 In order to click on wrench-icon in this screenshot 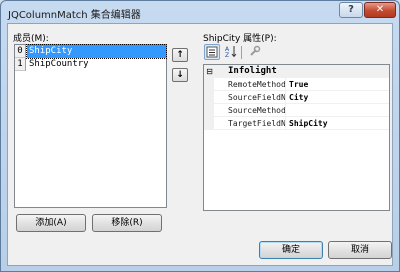, I will do `click(255, 50)`.